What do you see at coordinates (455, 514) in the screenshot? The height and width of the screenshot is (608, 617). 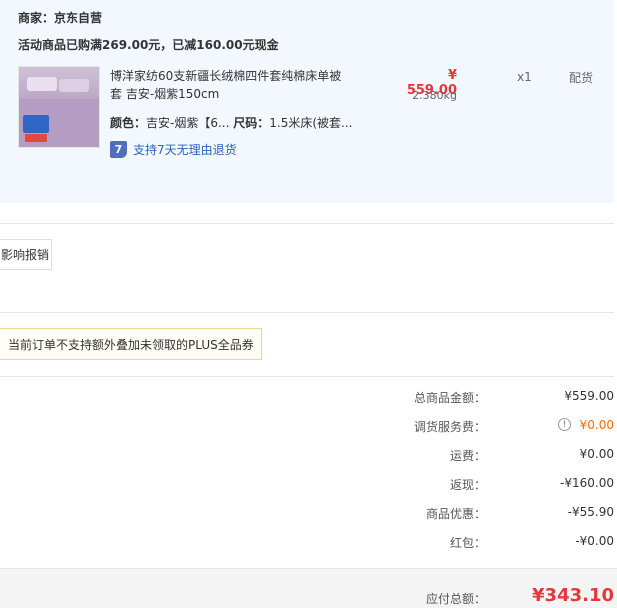 I see `summary-label: 商品优惠：` at bounding box center [455, 514].